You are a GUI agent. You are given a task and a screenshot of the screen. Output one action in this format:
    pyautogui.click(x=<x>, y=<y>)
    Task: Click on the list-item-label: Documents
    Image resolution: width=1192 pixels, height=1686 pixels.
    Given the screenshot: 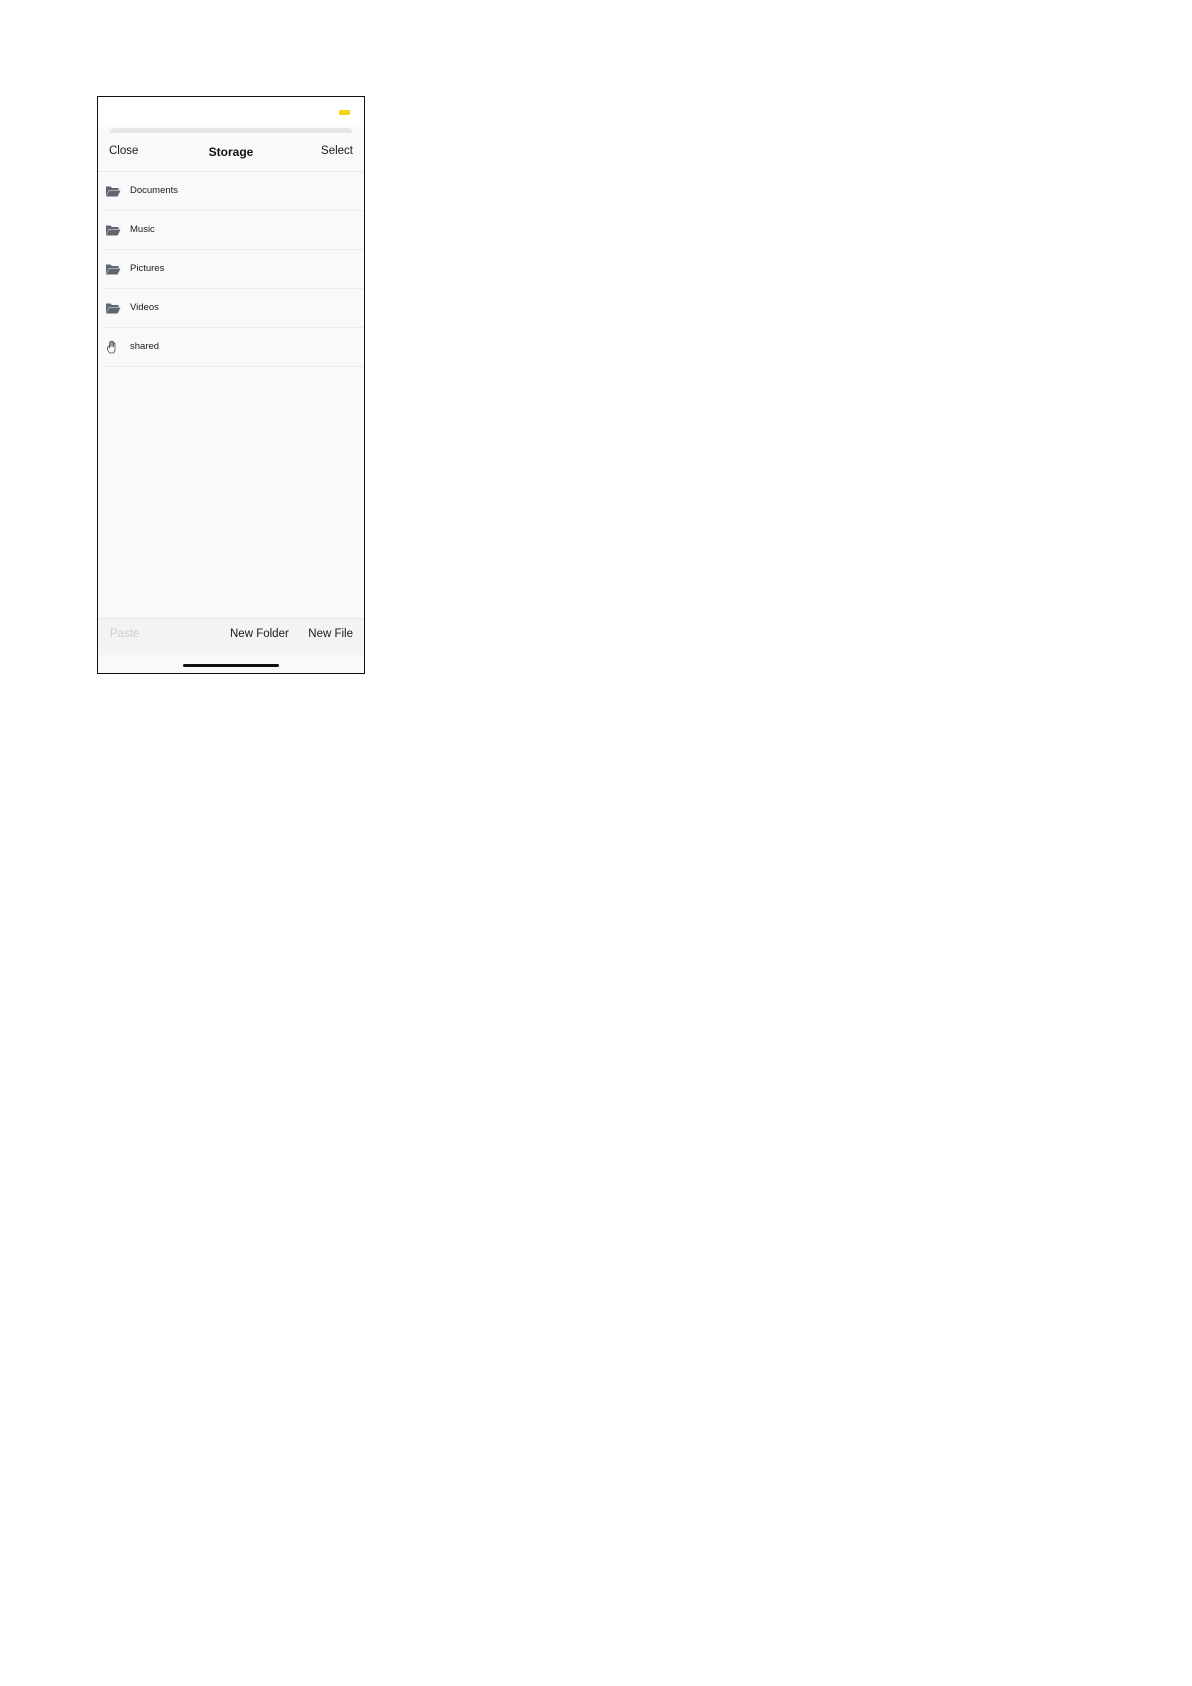 What is the action you would take?
    pyautogui.click(x=154, y=190)
    